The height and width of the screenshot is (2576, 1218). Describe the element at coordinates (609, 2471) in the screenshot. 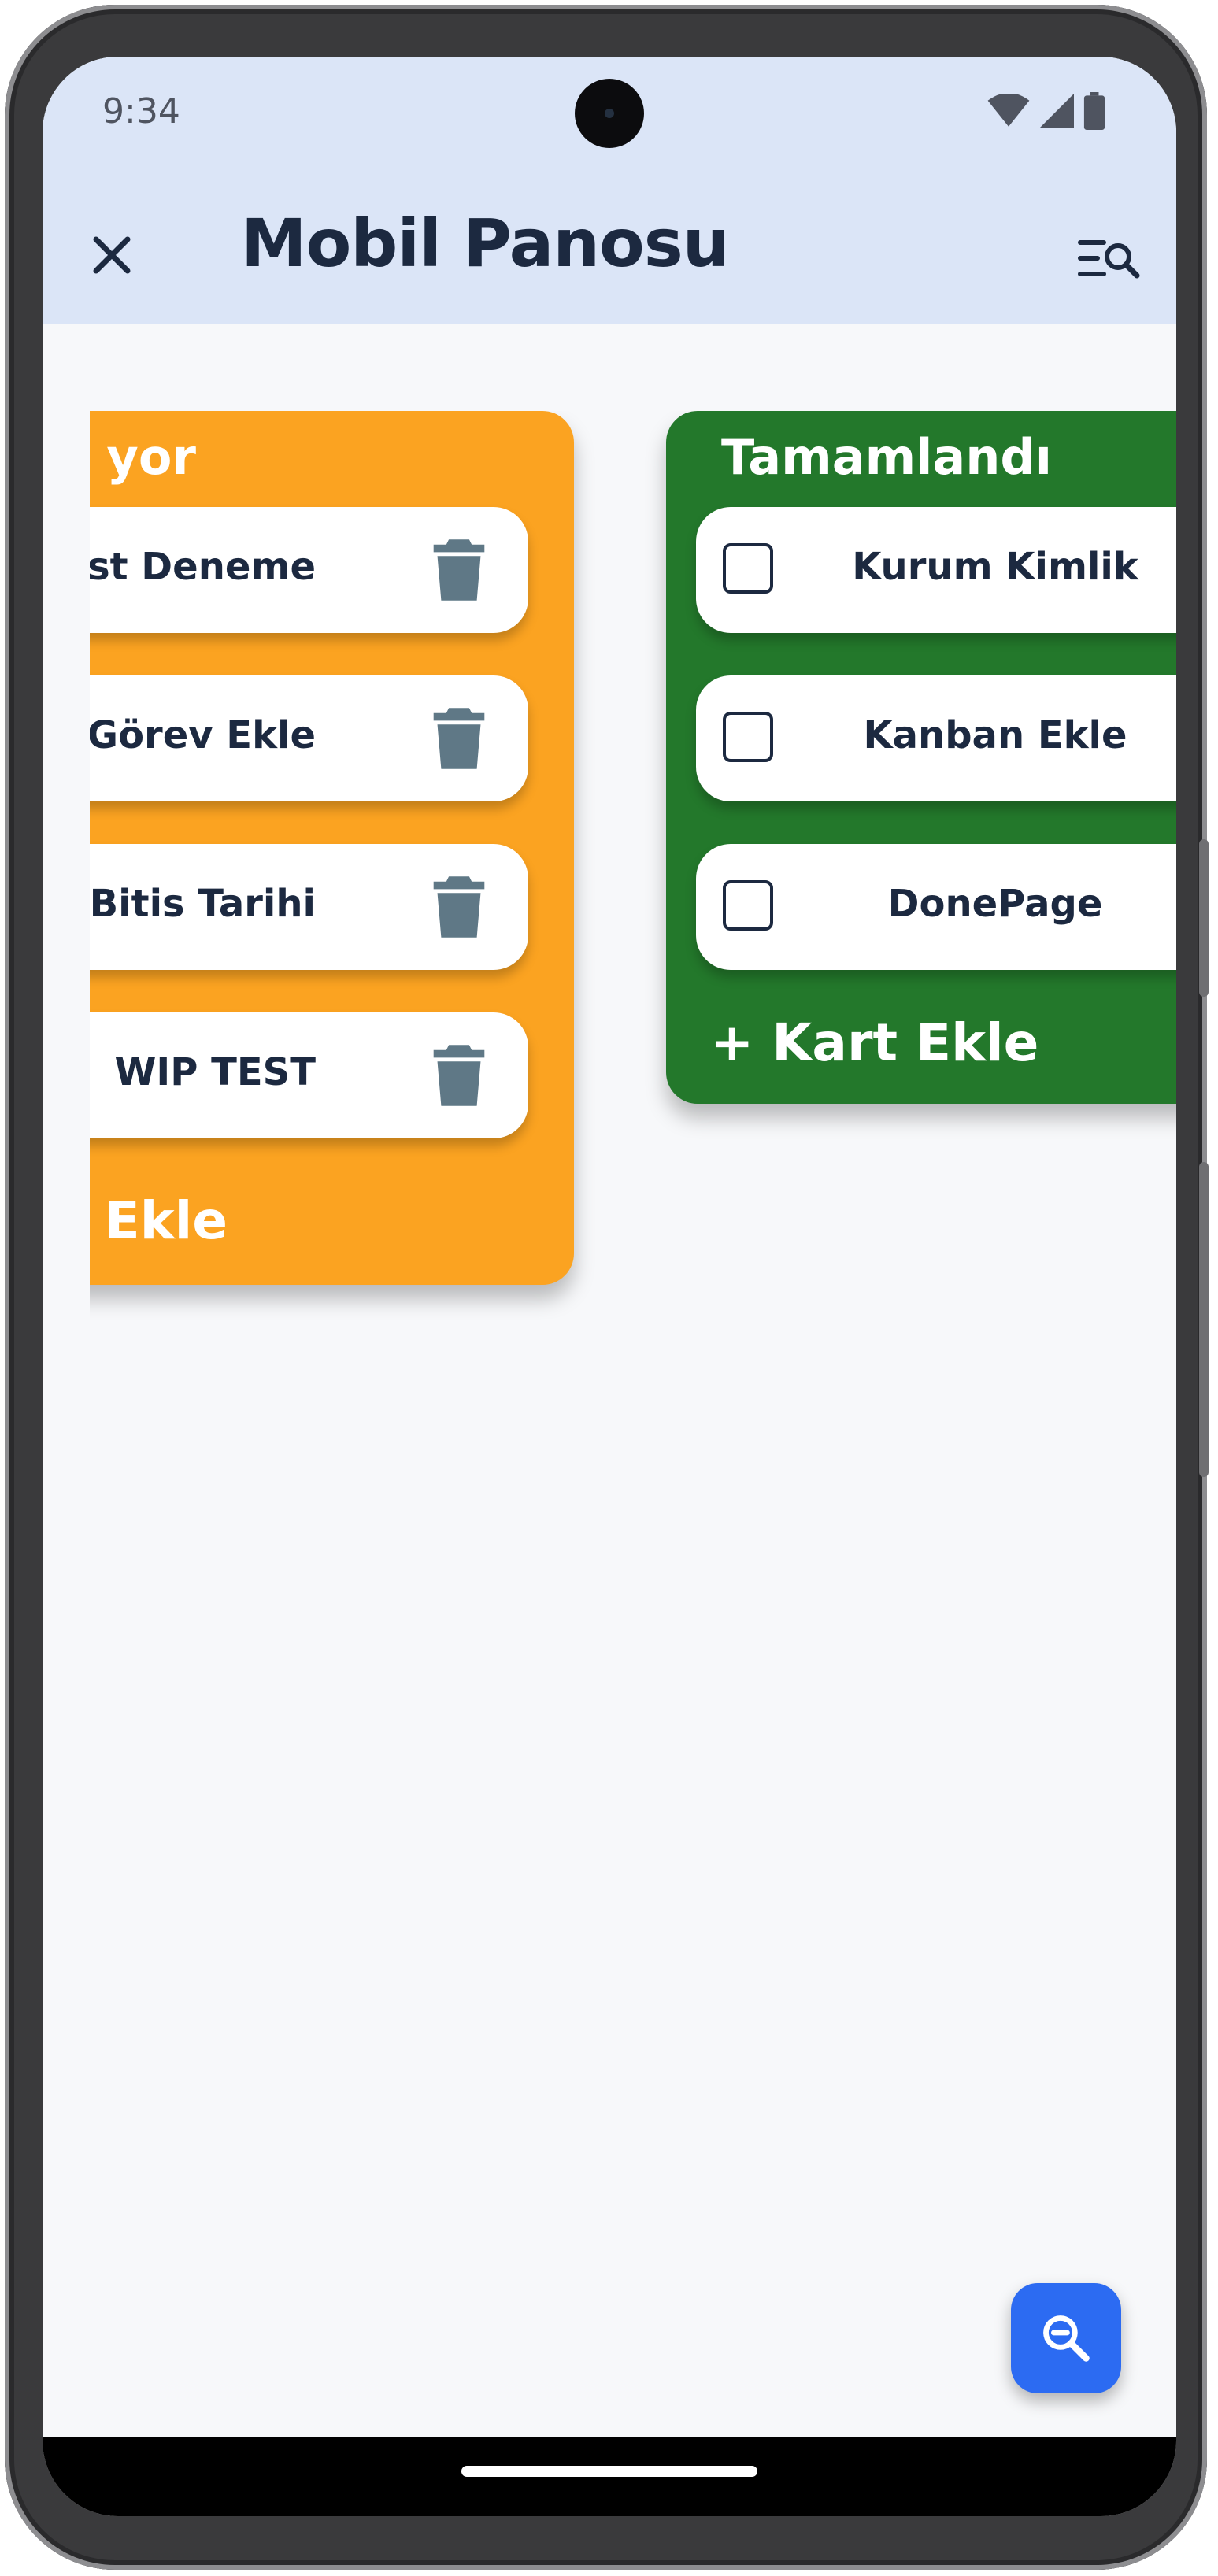

I see `home-indicator` at that location.